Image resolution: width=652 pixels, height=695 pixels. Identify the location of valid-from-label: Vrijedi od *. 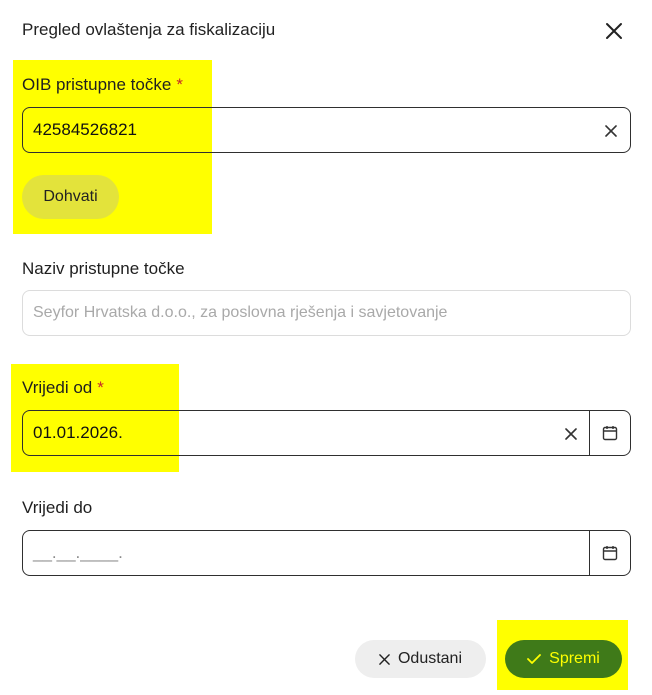
(63, 388).